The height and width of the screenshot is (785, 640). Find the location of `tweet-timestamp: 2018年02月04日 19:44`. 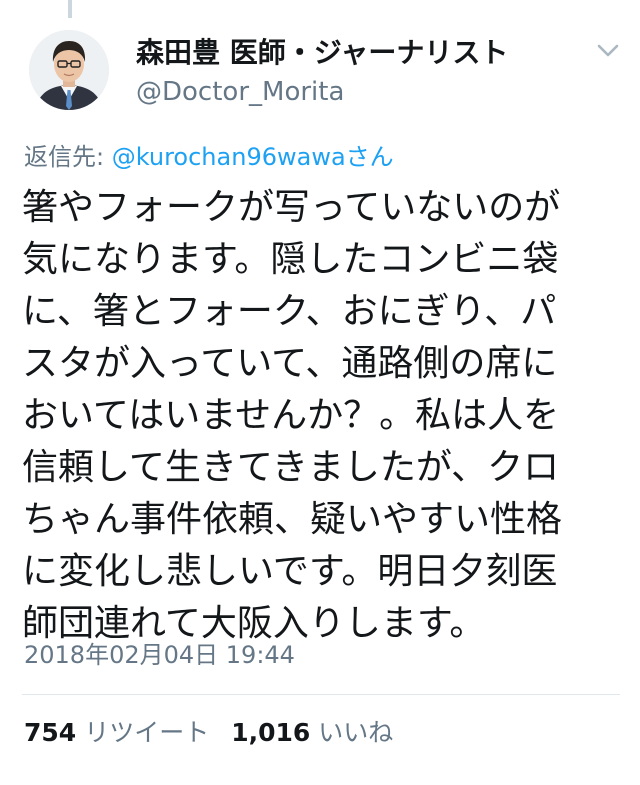

tweet-timestamp: 2018年02月04日 19:44 is located at coordinates (159, 655).